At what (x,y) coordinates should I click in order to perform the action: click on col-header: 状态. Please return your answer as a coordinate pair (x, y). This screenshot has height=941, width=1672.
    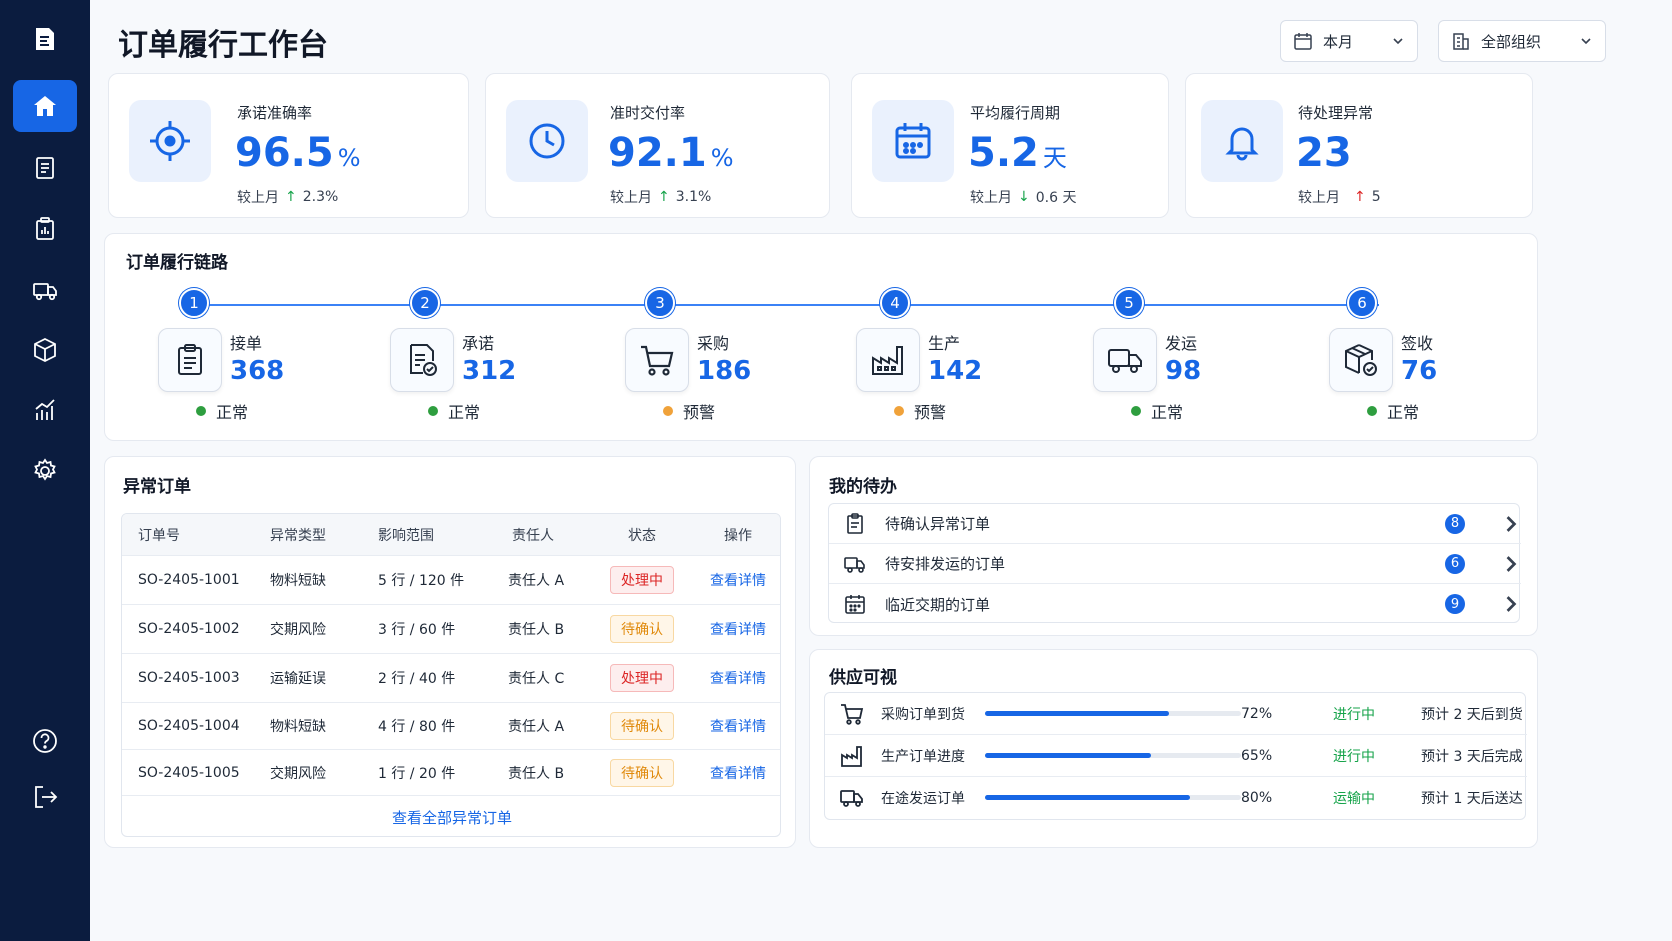
    Looking at the image, I should click on (642, 535).